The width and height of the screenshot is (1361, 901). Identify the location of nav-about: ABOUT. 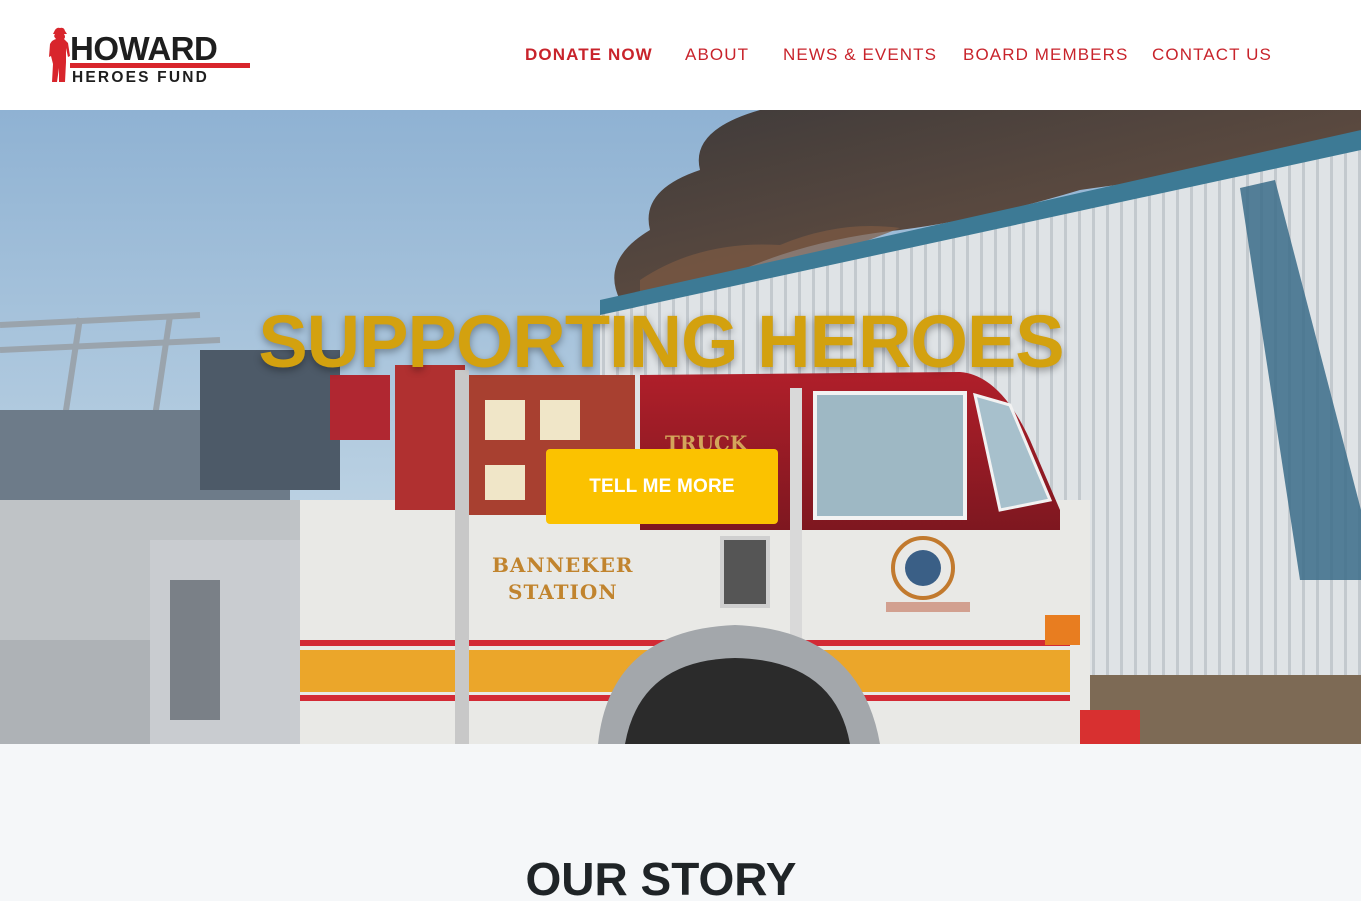
(717, 55).